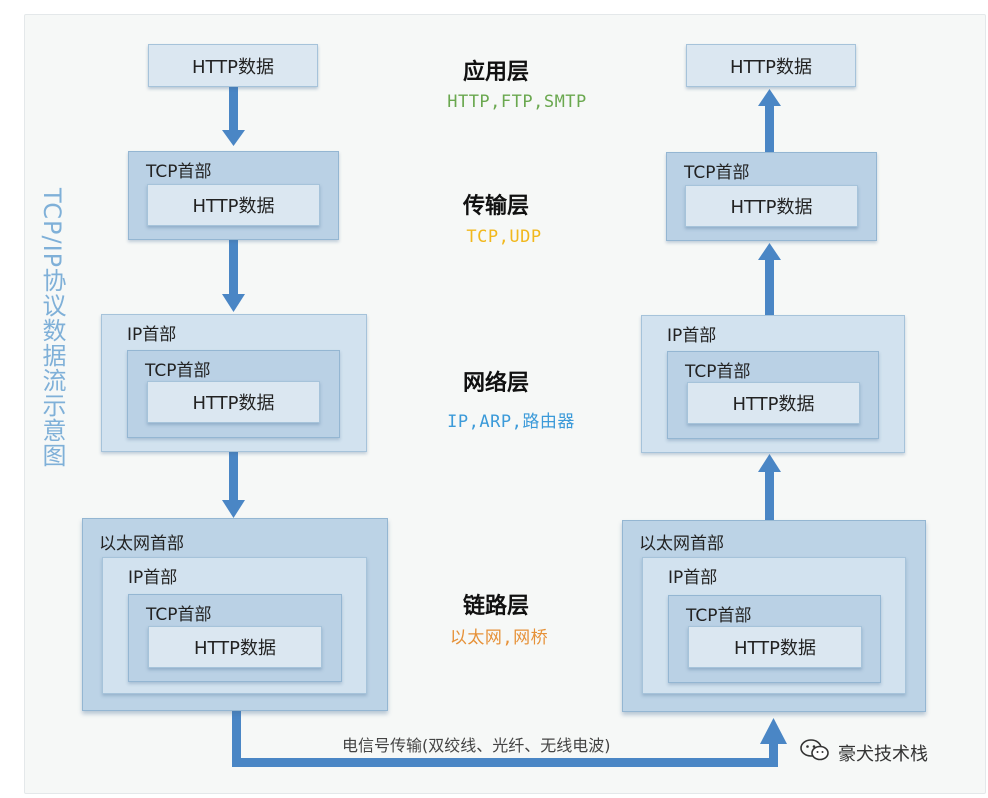  What do you see at coordinates (233, 109) in the screenshot?
I see `arrow-down-1-shaft` at bounding box center [233, 109].